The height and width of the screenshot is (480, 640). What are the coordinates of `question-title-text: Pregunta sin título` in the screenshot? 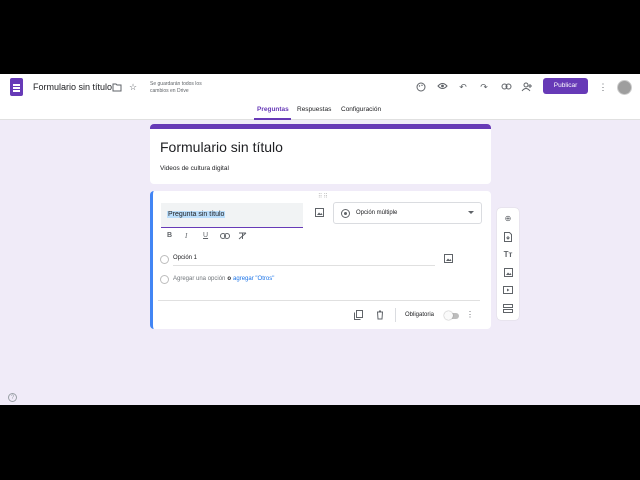 It's located at (196, 214).